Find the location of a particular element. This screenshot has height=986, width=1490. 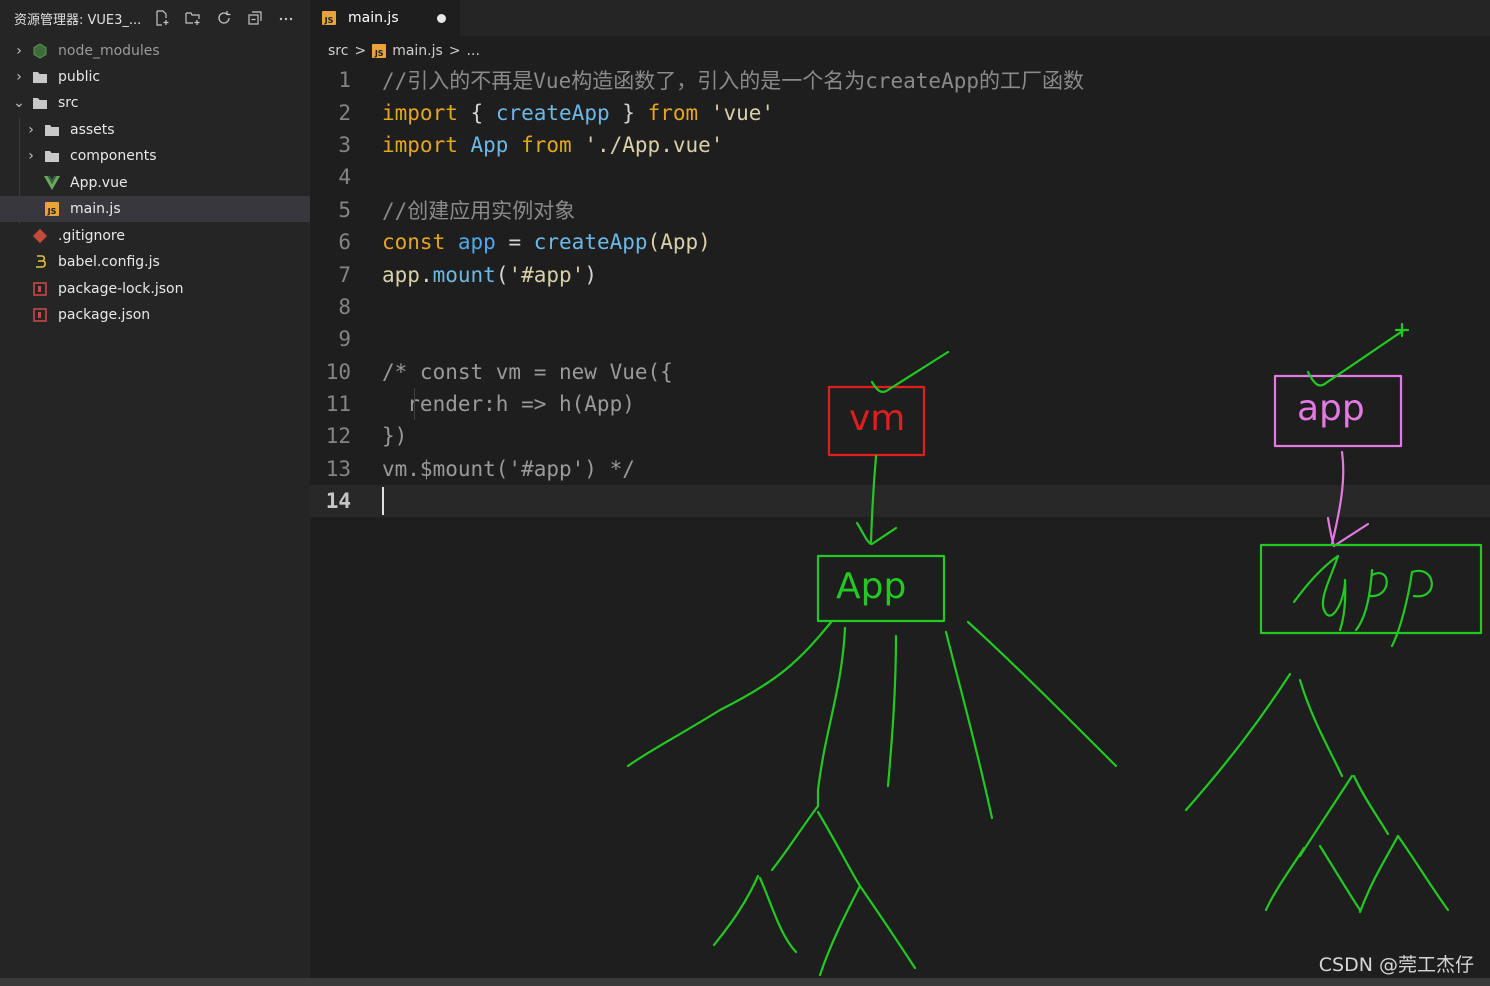

tree-item-label: assets is located at coordinates (92, 130).